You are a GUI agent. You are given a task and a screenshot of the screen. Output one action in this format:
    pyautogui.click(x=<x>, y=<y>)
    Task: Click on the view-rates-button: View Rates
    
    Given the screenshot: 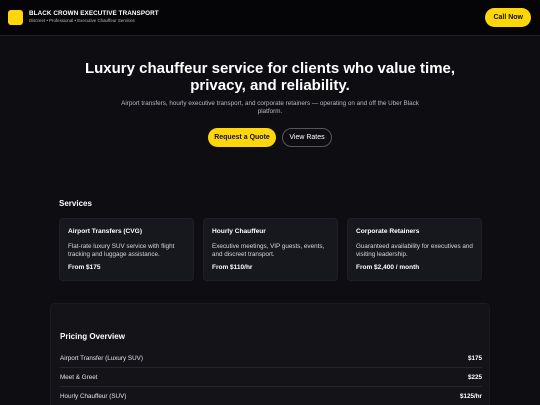 What is the action you would take?
    pyautogui.click(x=307, y=137)
    